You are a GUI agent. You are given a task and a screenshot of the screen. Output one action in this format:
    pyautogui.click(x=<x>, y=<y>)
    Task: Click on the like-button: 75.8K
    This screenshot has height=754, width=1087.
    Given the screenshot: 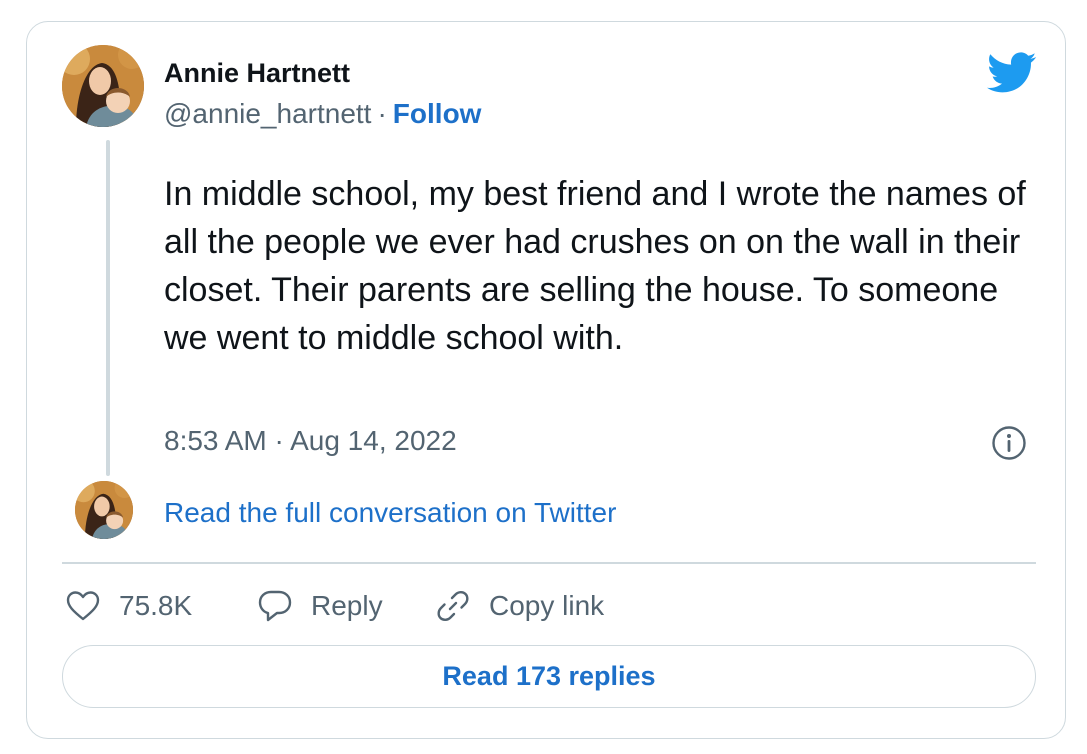 What is the action you would take?
    pyautogui.click(x=128, y=606)
    